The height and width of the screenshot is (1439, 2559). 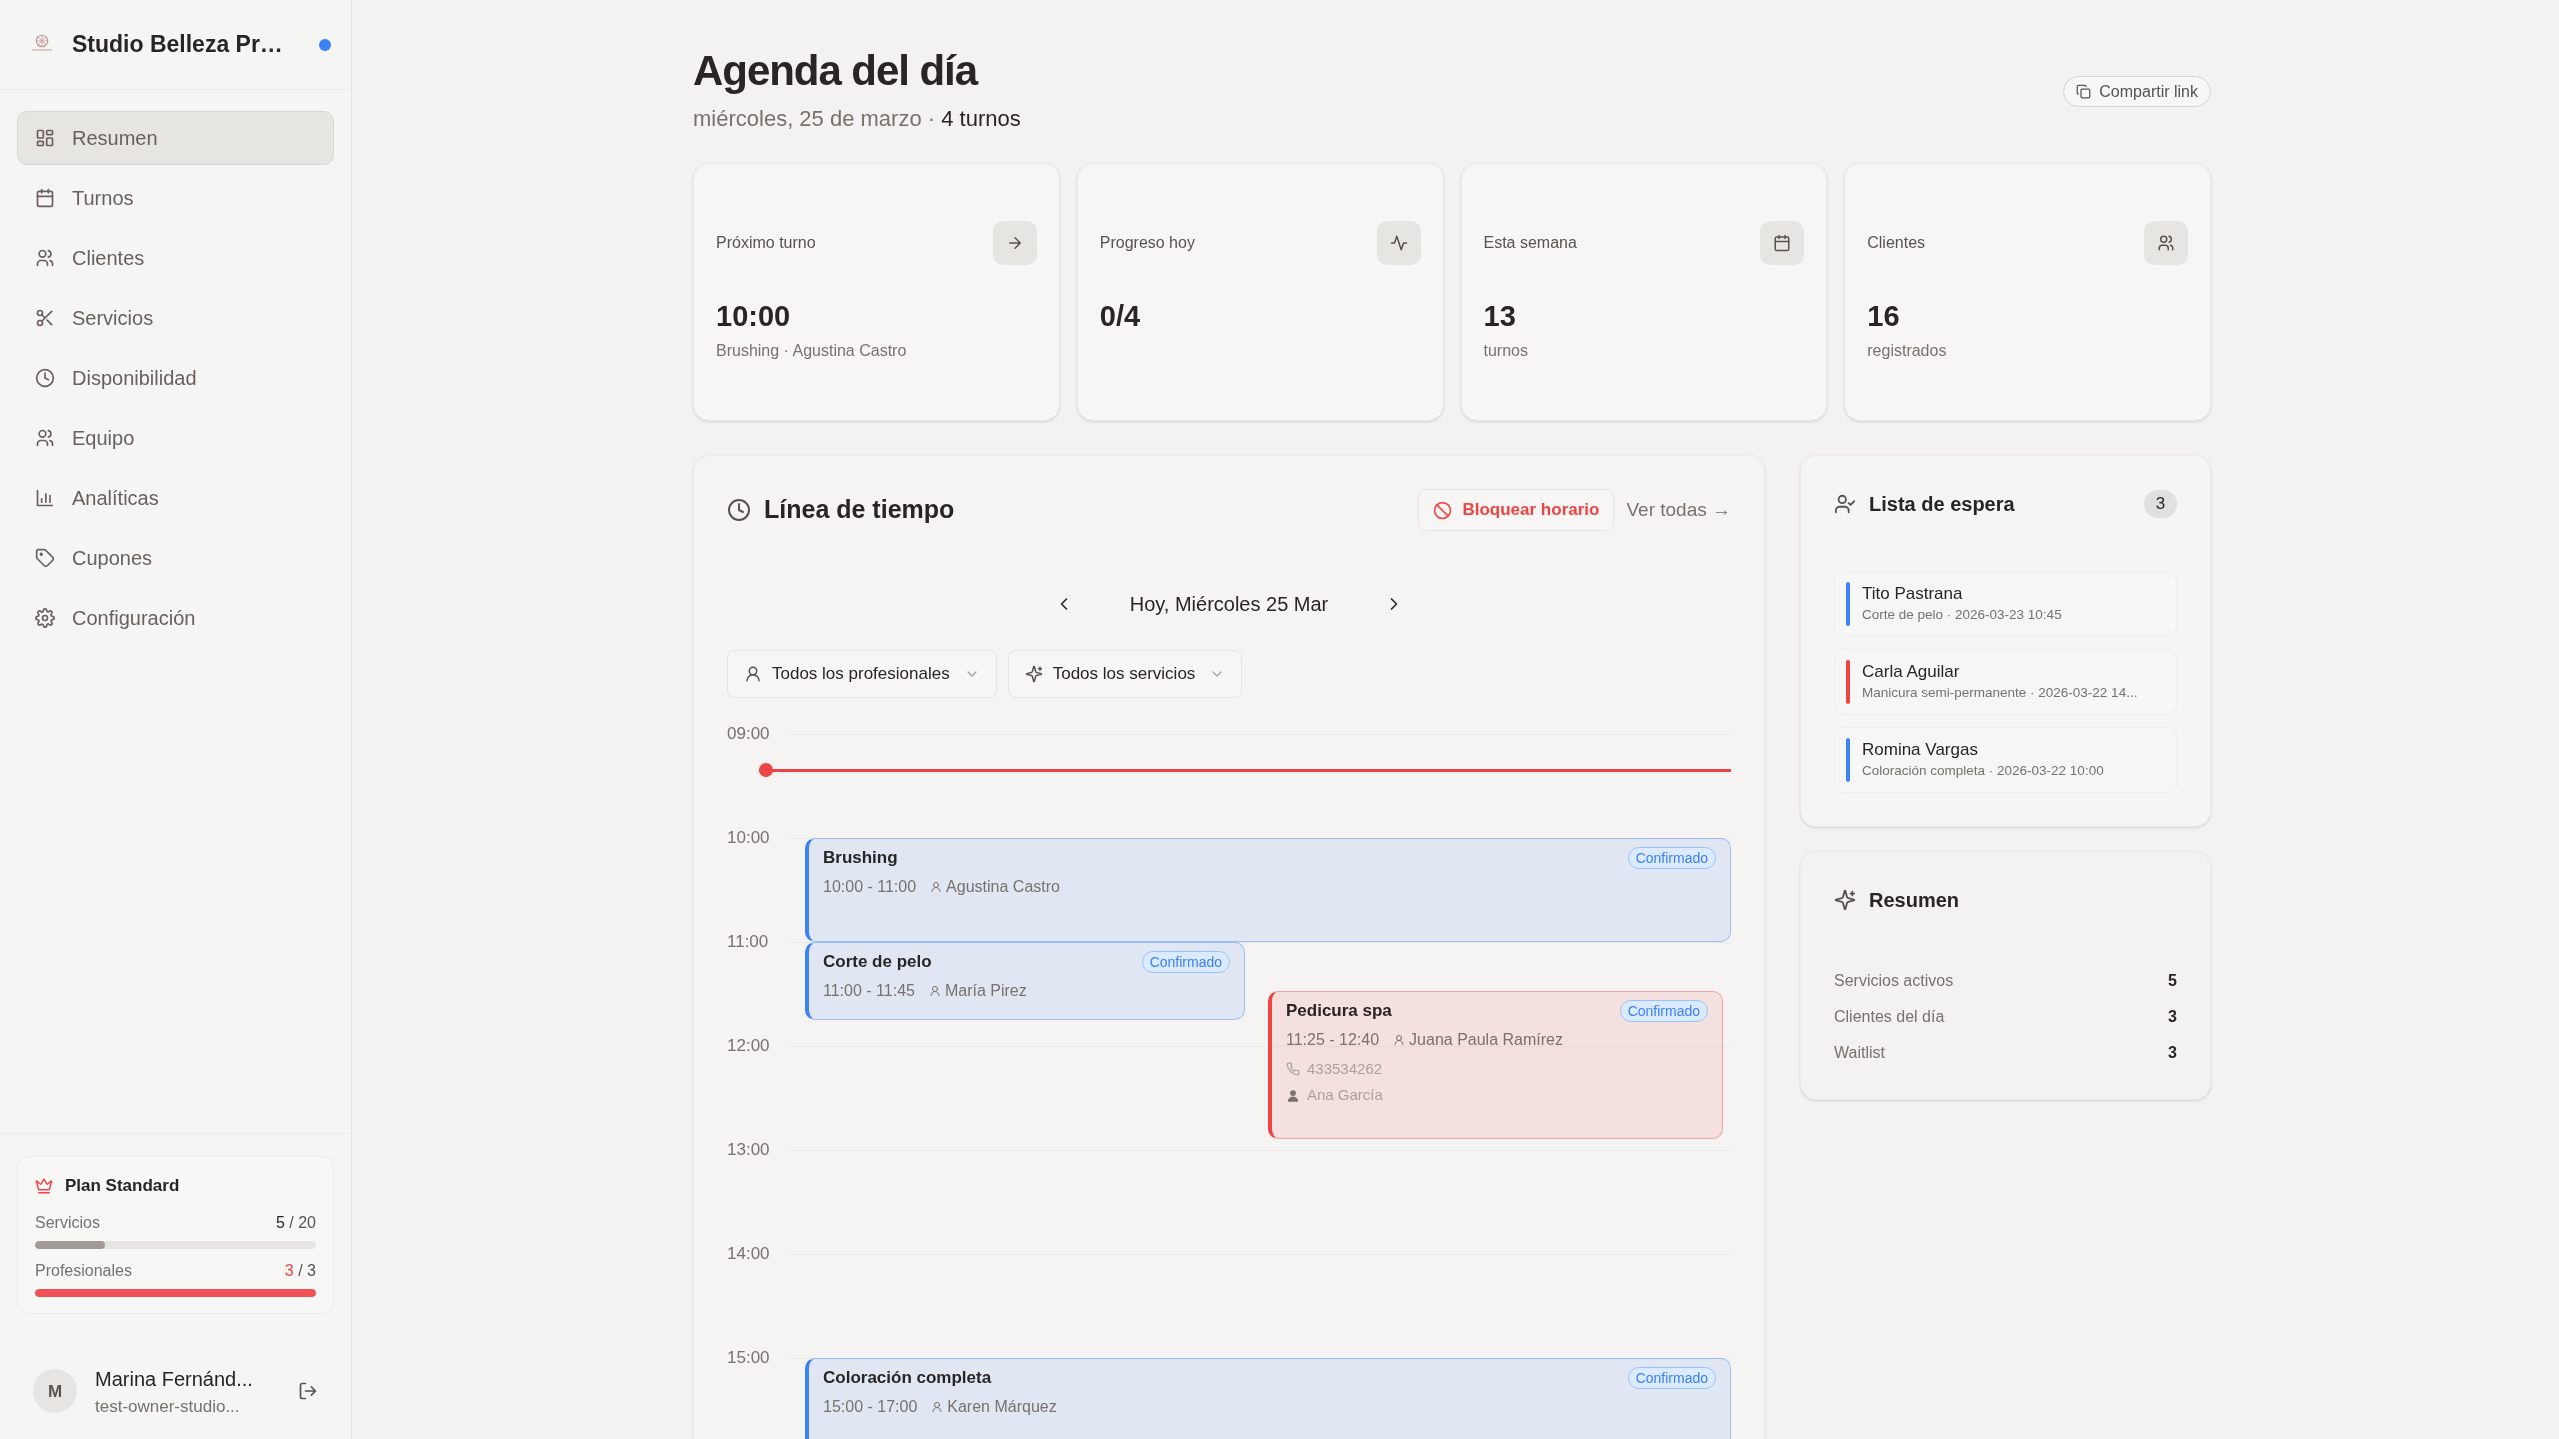 What do you see at coordinates (2084, 91) in the screenshot?
I see `copy-icon` at bounding box center [2084, 91].